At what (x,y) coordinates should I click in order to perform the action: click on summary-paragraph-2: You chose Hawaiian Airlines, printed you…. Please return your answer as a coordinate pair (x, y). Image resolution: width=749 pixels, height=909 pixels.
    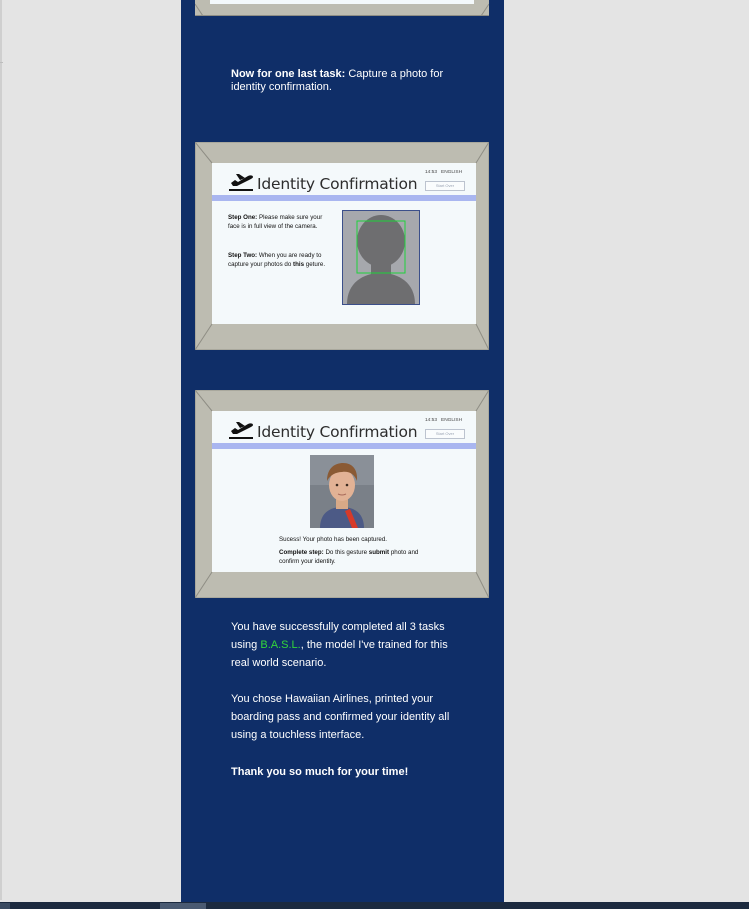
    Looking at the image, I should click on (340, 717).